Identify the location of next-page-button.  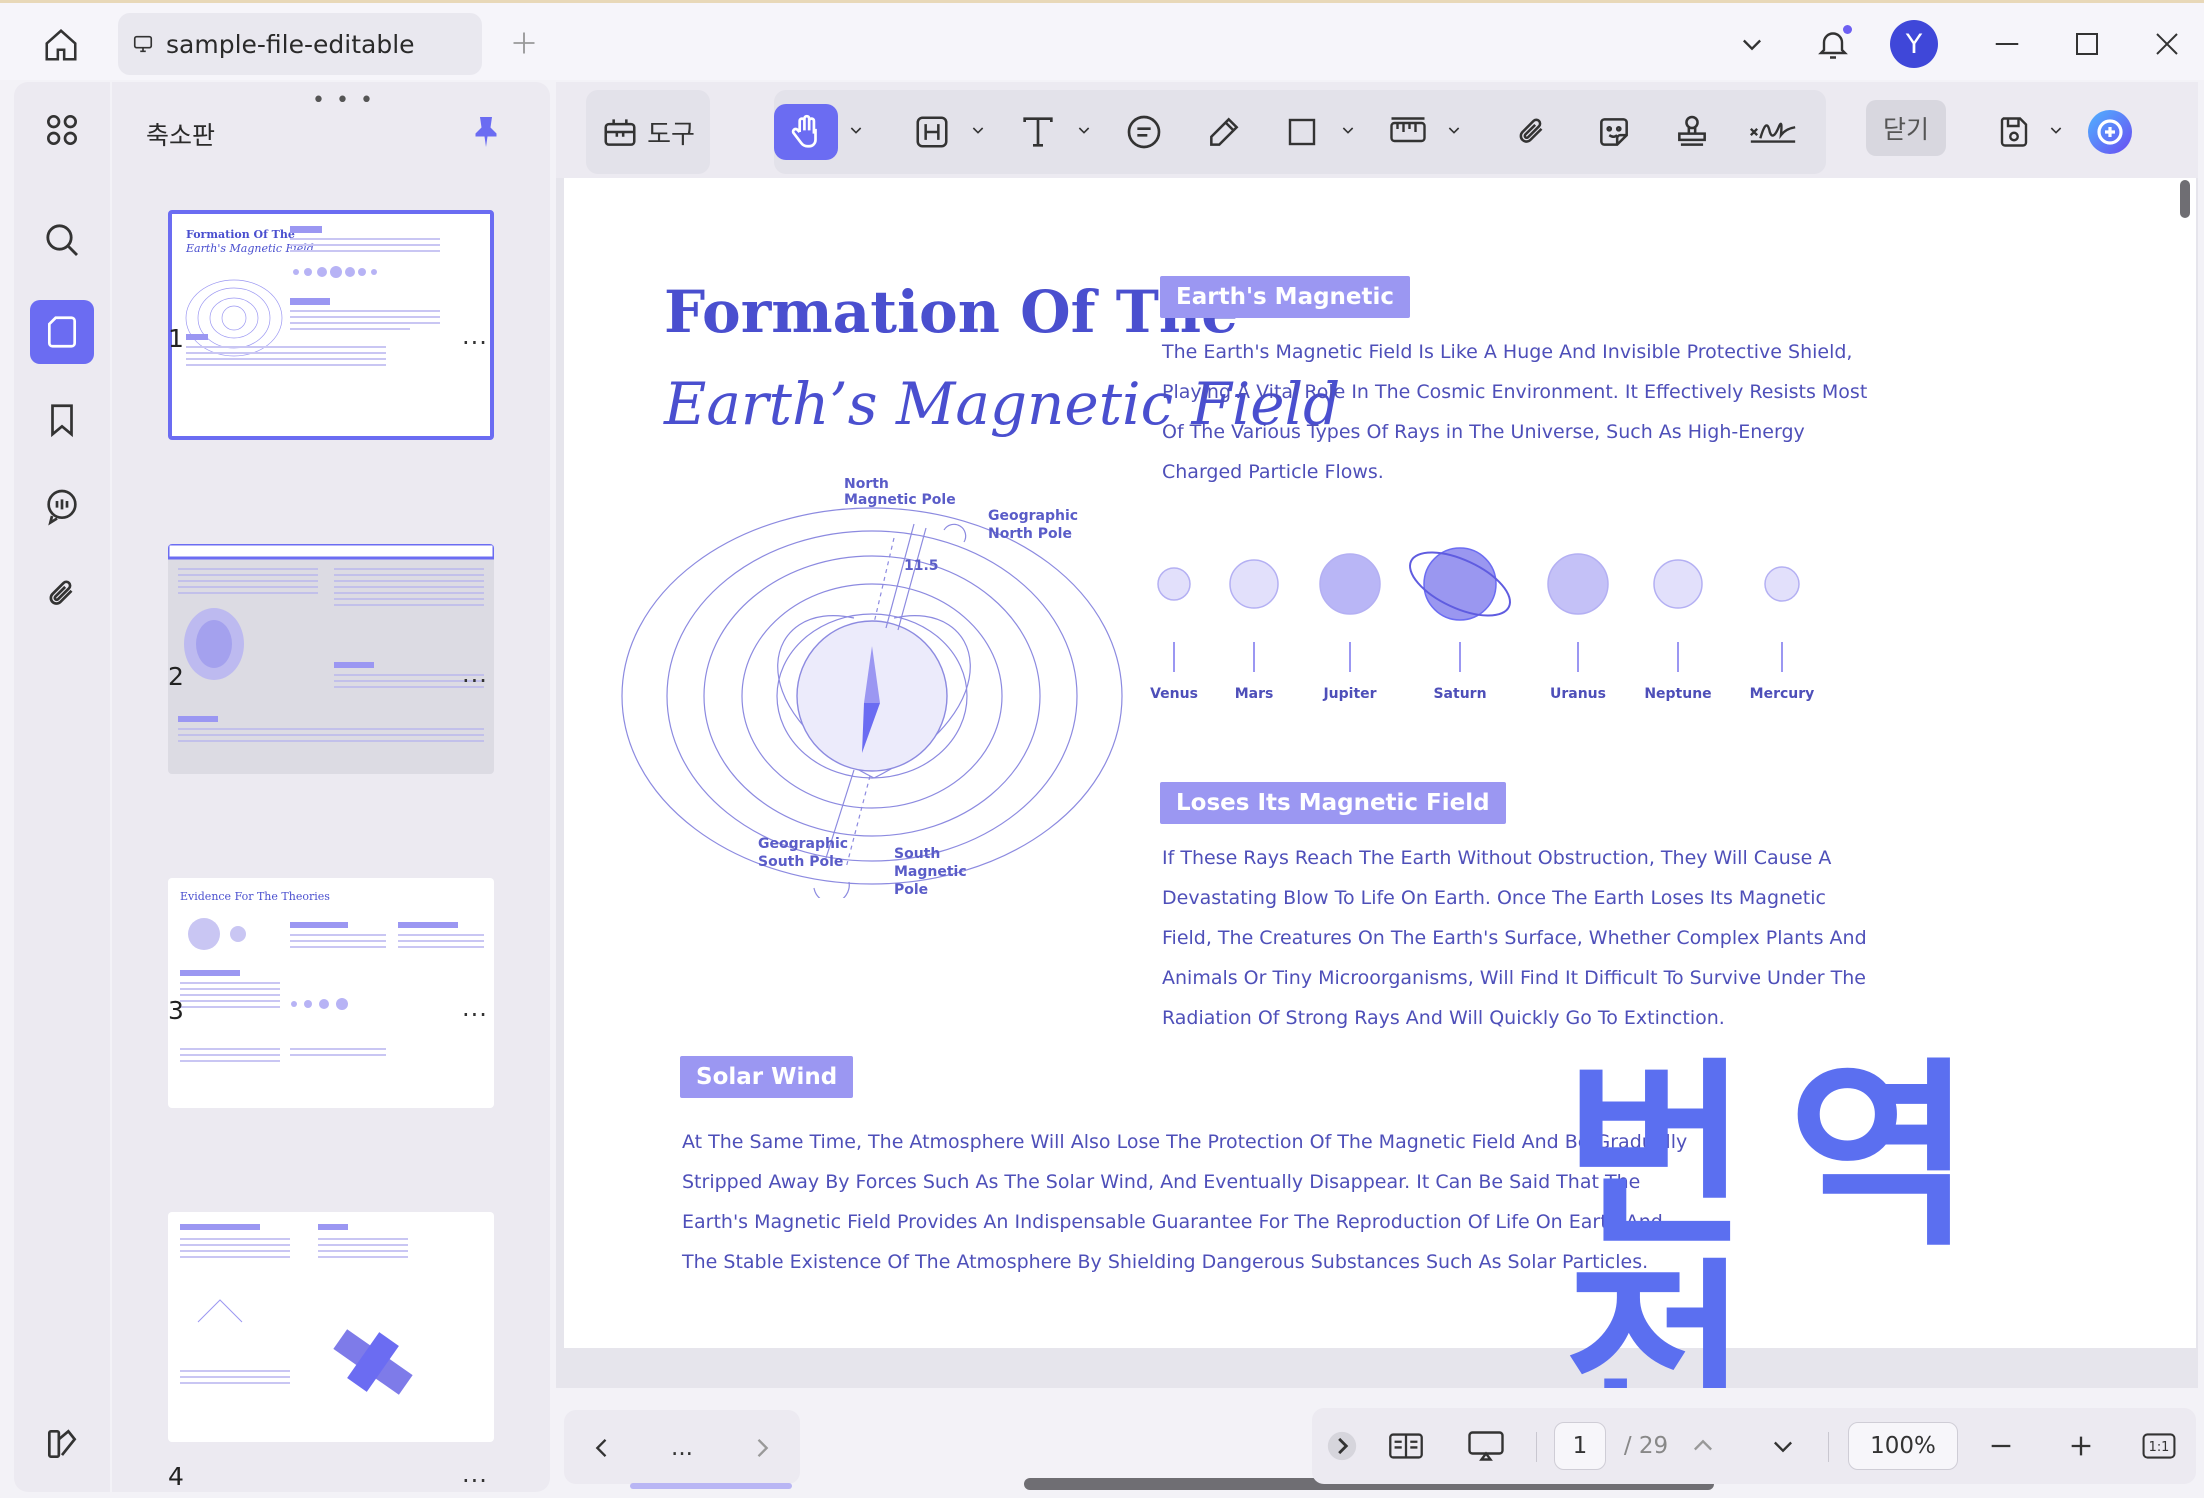
(1783, 1446).